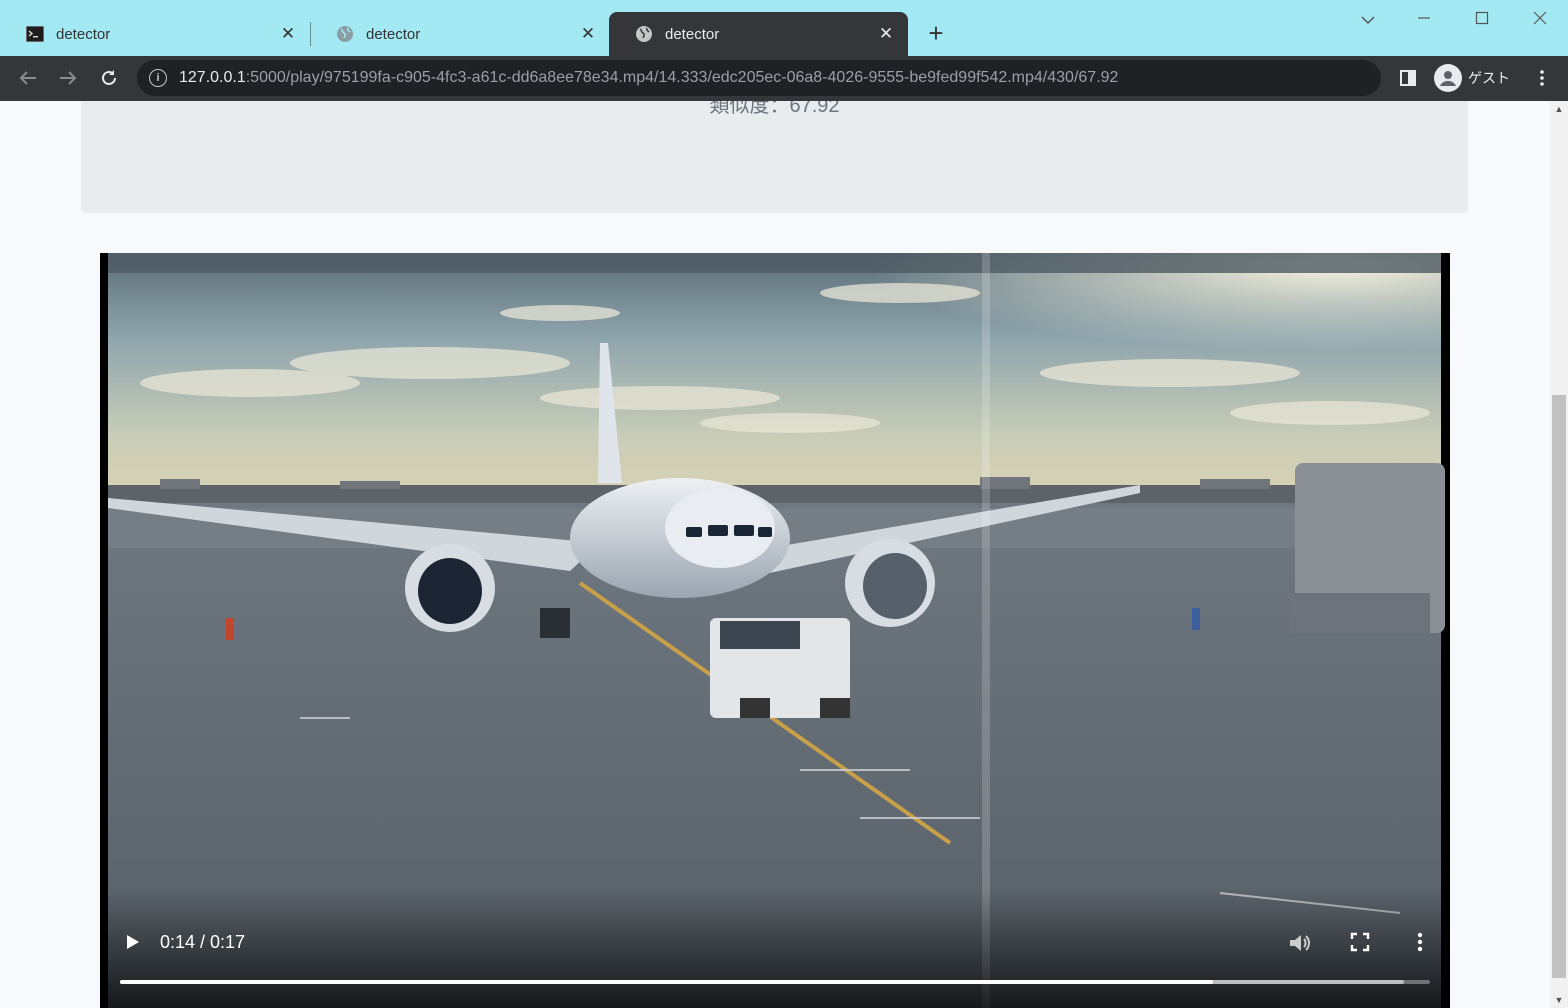 Image resolution: width=1568 pixels, height=1008 pixels. What do you see at coordinates (775, 948) in the screenshot?
I see `video-controls: 0:14 / 0:17` at bounding box center [775, 948].